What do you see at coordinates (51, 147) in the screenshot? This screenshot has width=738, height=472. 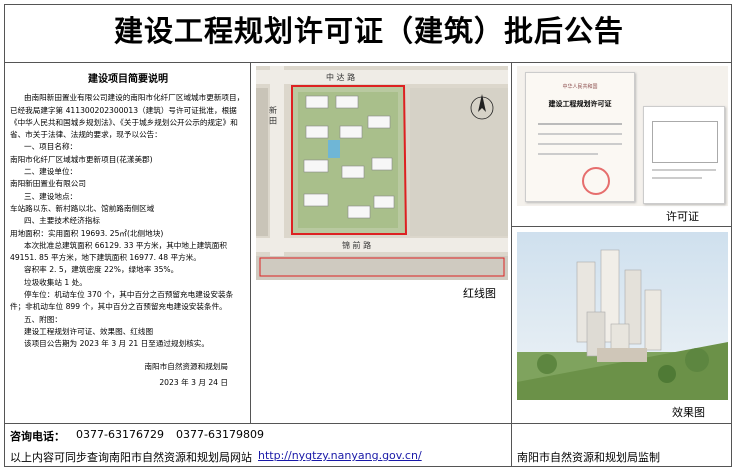 I see `section-1-title: 一、项目名称：` at bounding box center [51, 147].